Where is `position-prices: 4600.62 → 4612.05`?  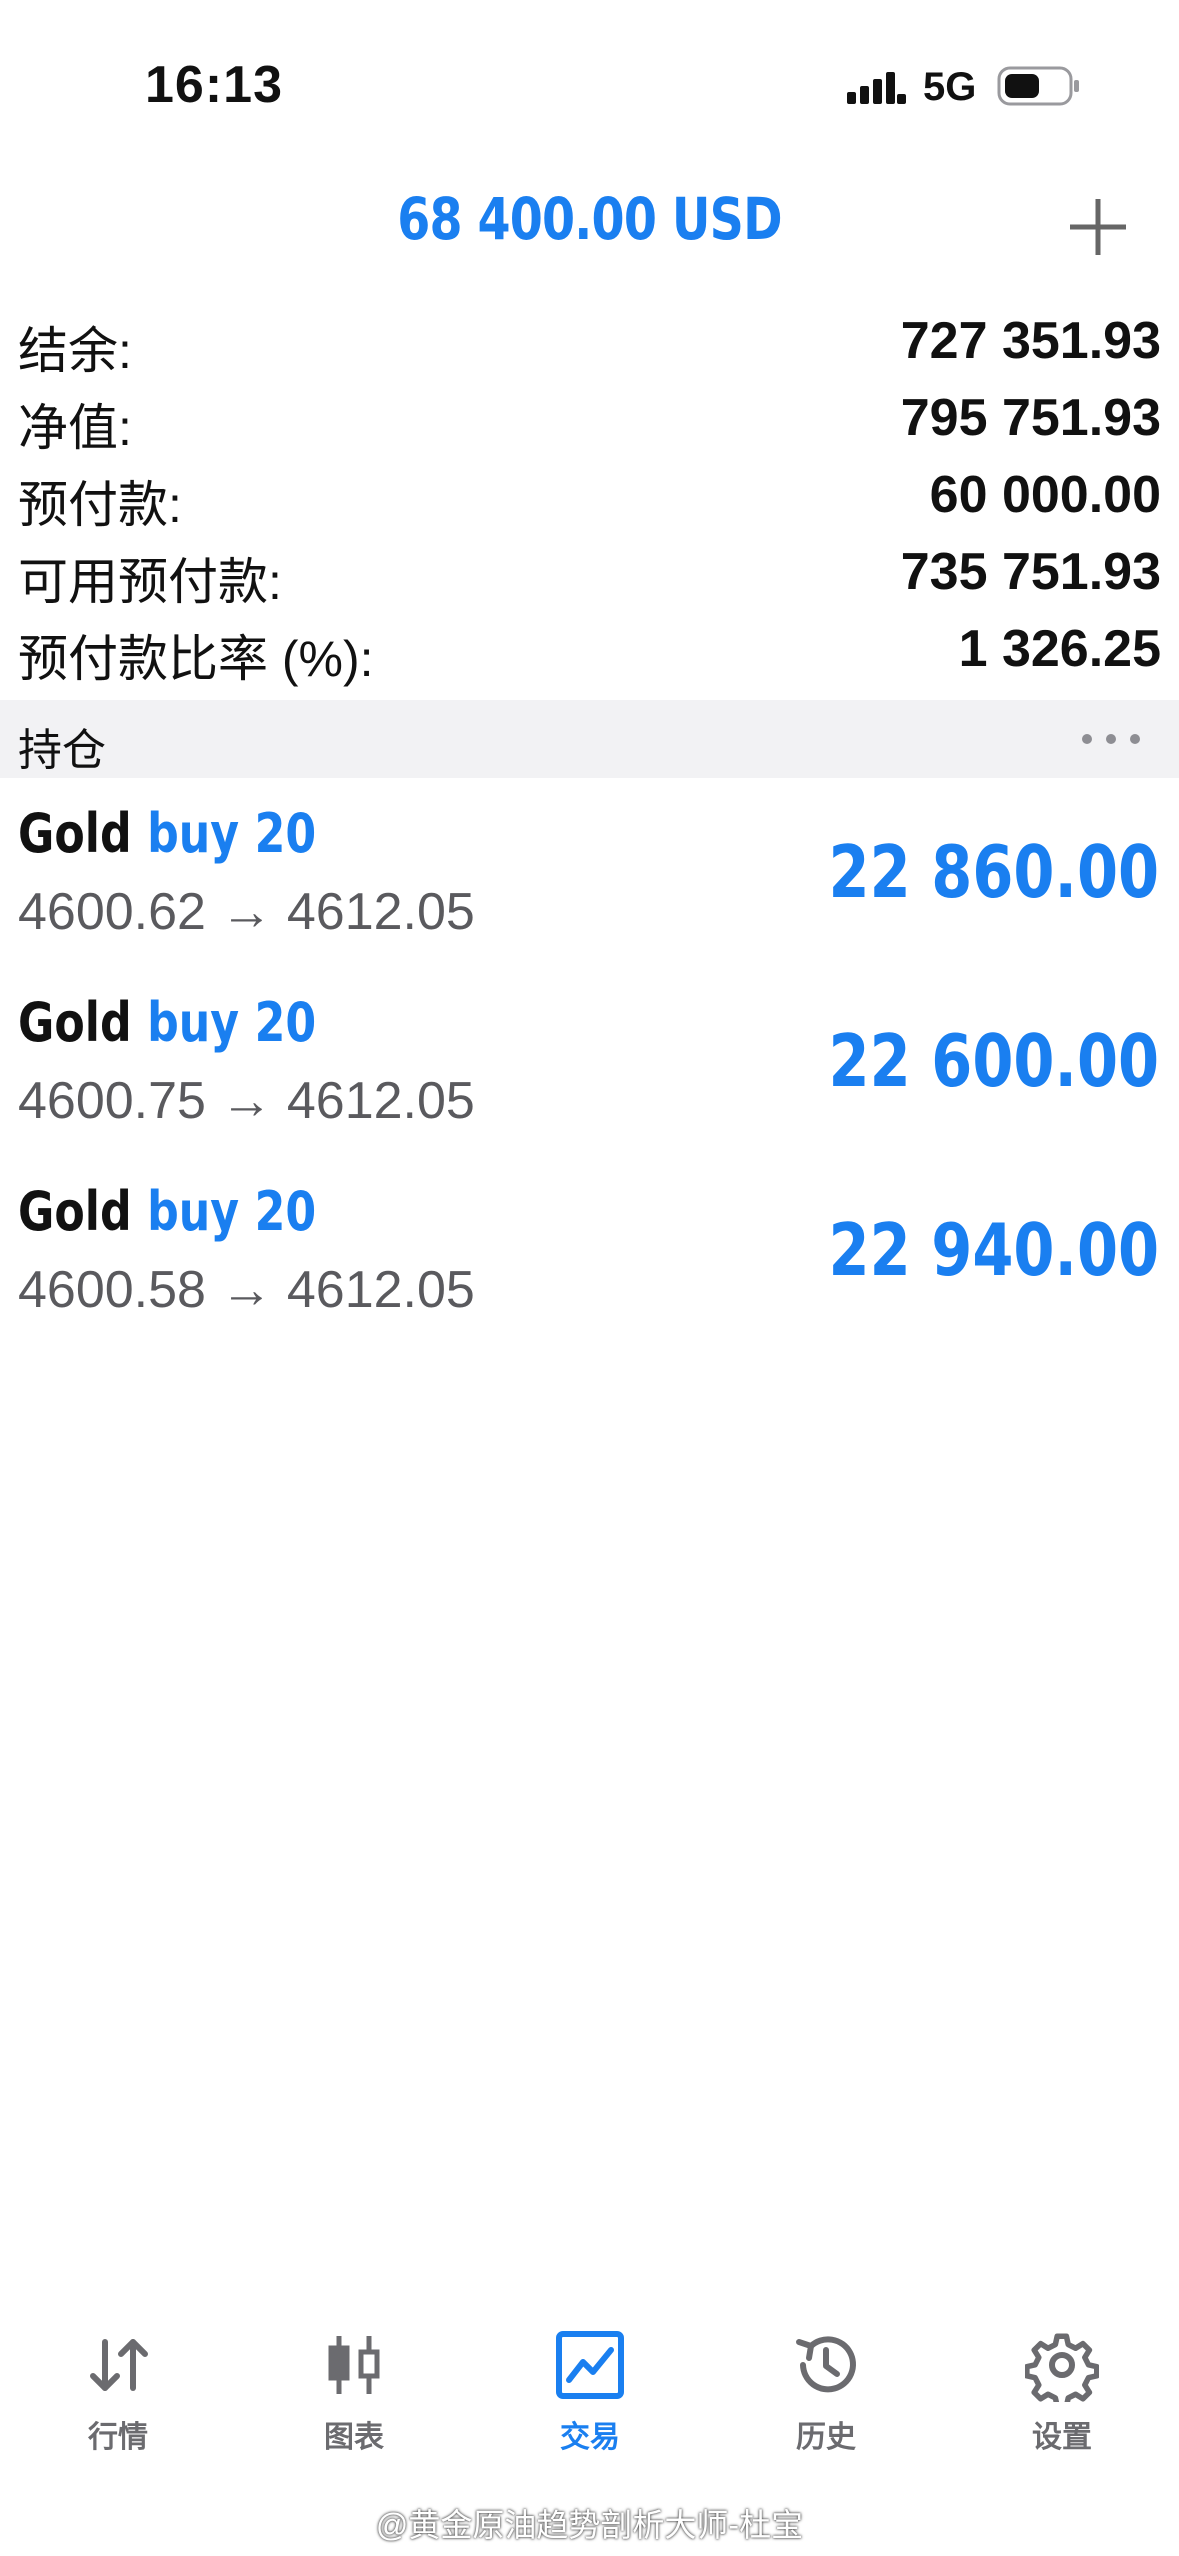
position-prices: 4600.62 → 4612.05 is located at coordinates (246, 912).